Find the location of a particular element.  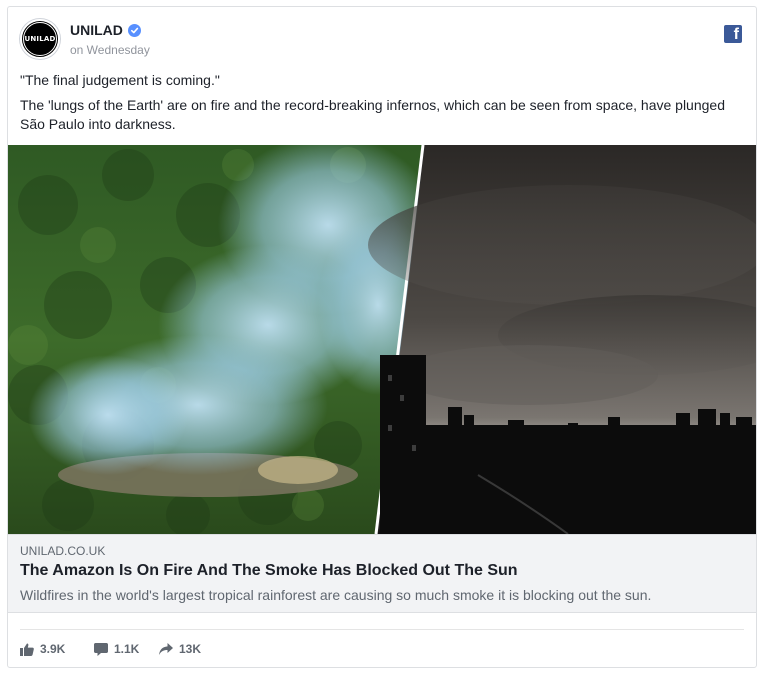

page-name: UNILAD is located at coordinates (96, 30).